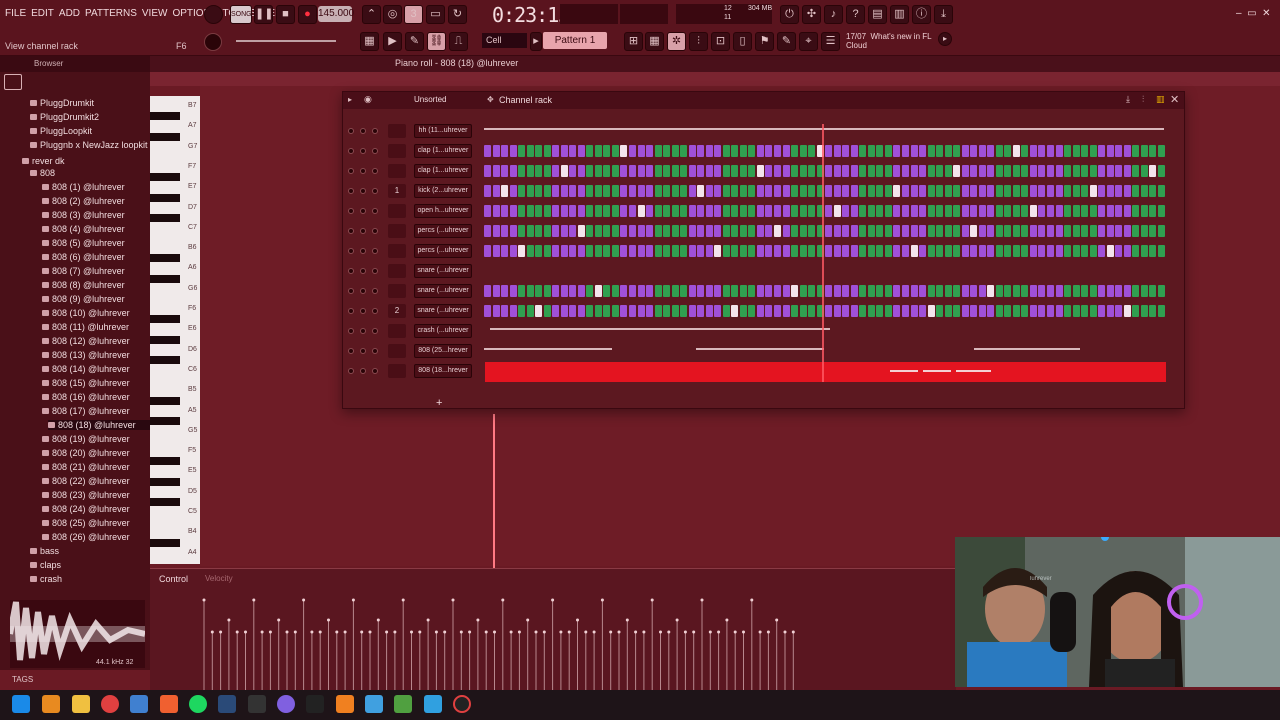 The height and width of the screenshot is (720, 1280). What do you see at coordinates (263, 14) in the screenshot?
I see `pause-button: ❚❚` at bounding box center [263, 14].